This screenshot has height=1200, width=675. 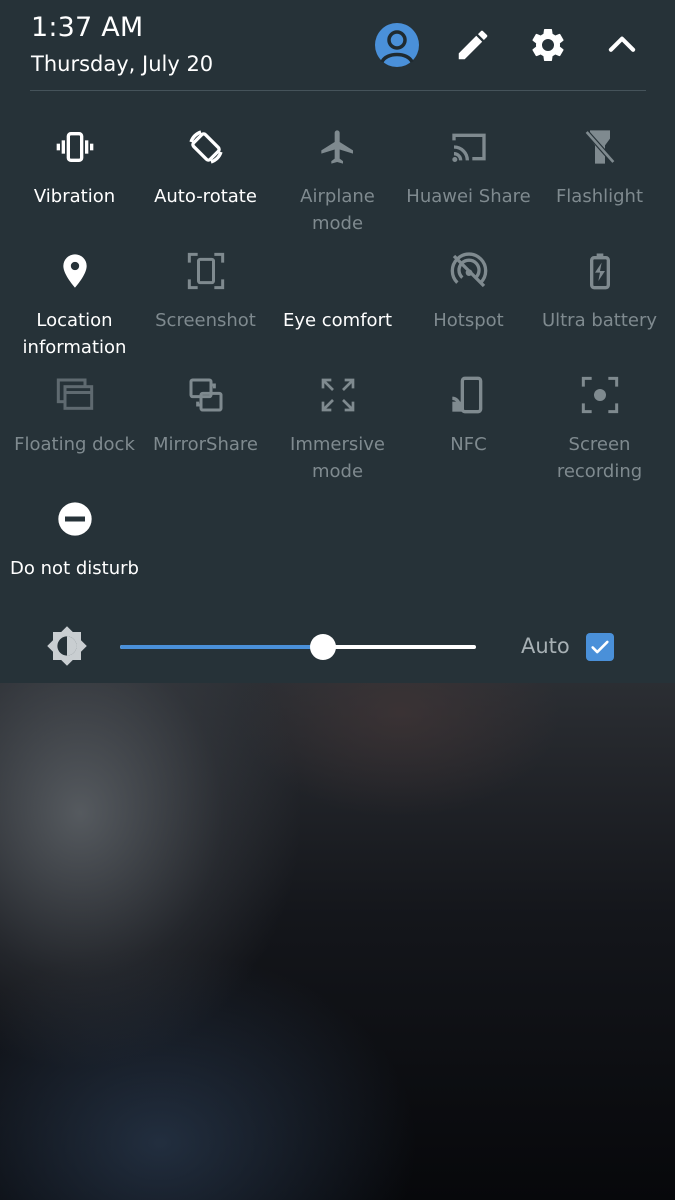 What do you see at coordinates (205, 444) in the screenshot?
I see `tile-label: MirrorShare` at bounding box center [205, 444].